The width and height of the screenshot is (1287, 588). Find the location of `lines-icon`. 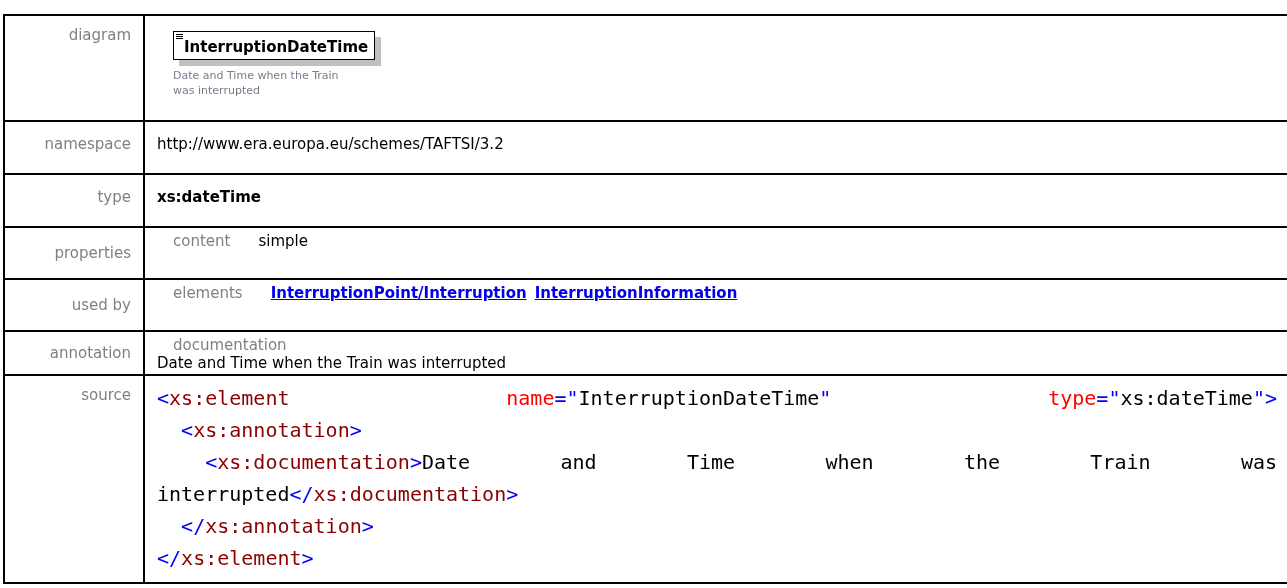

lines-icon is located at coordinates (179, 37).